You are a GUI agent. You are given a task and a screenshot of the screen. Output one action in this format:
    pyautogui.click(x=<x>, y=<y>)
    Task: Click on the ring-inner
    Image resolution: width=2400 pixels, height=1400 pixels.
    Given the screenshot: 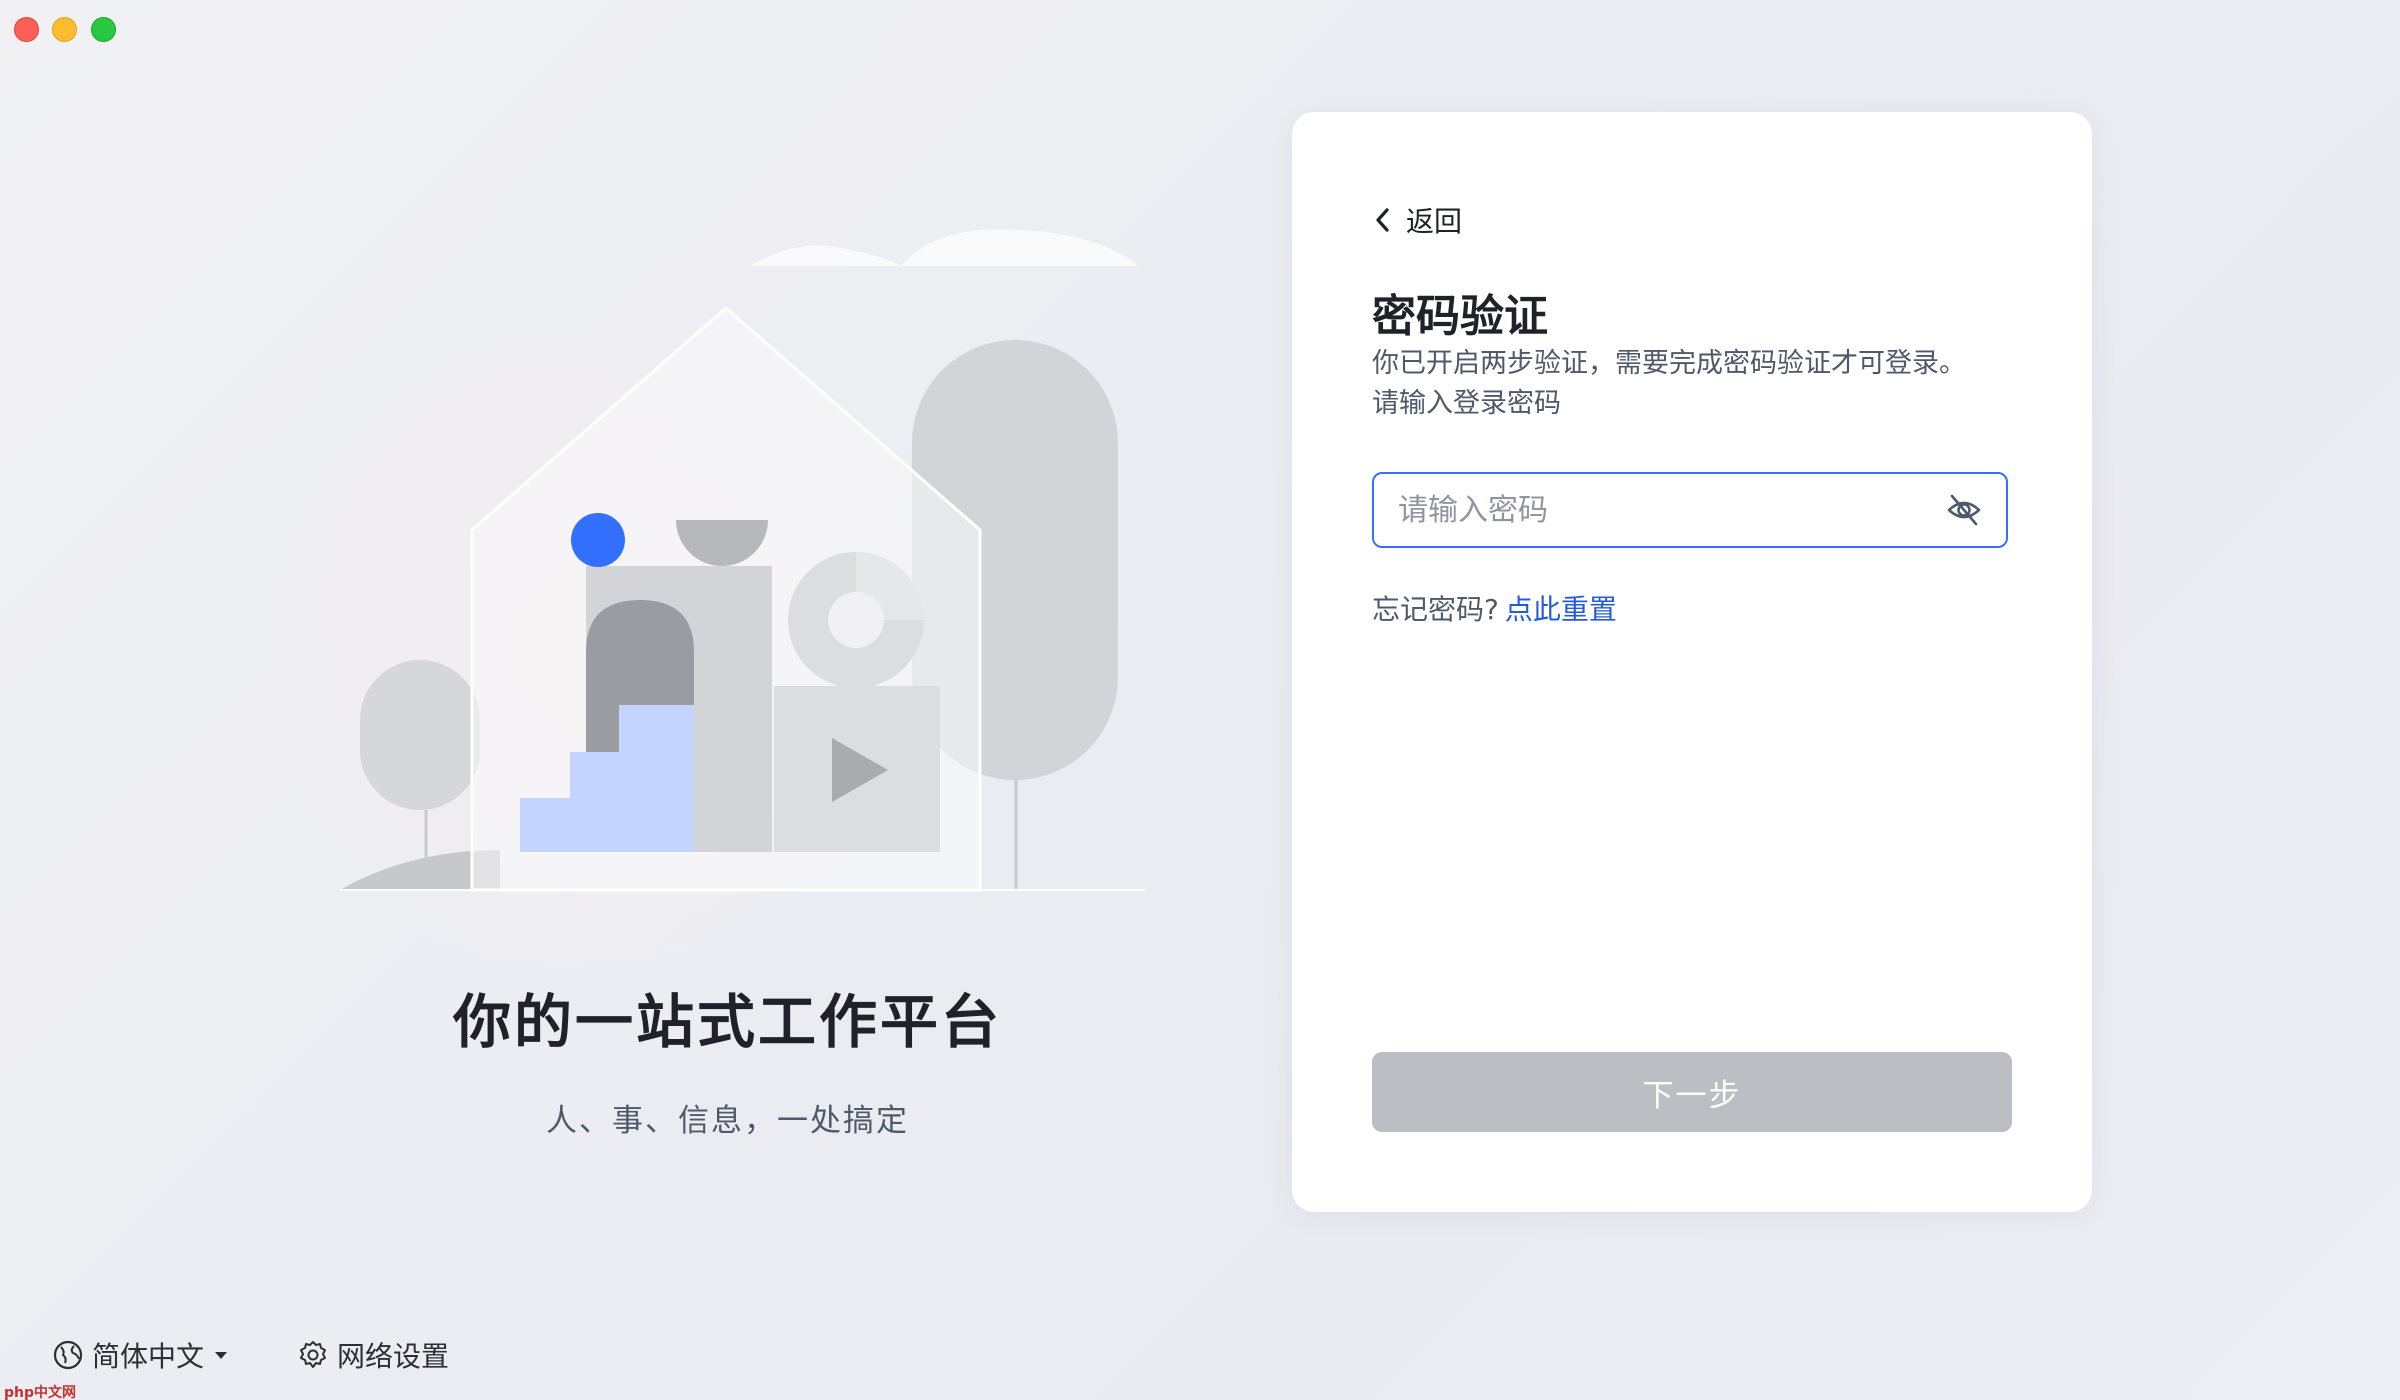 What is the action you would take?
    pyautogui.click(x=856, y=620)
    